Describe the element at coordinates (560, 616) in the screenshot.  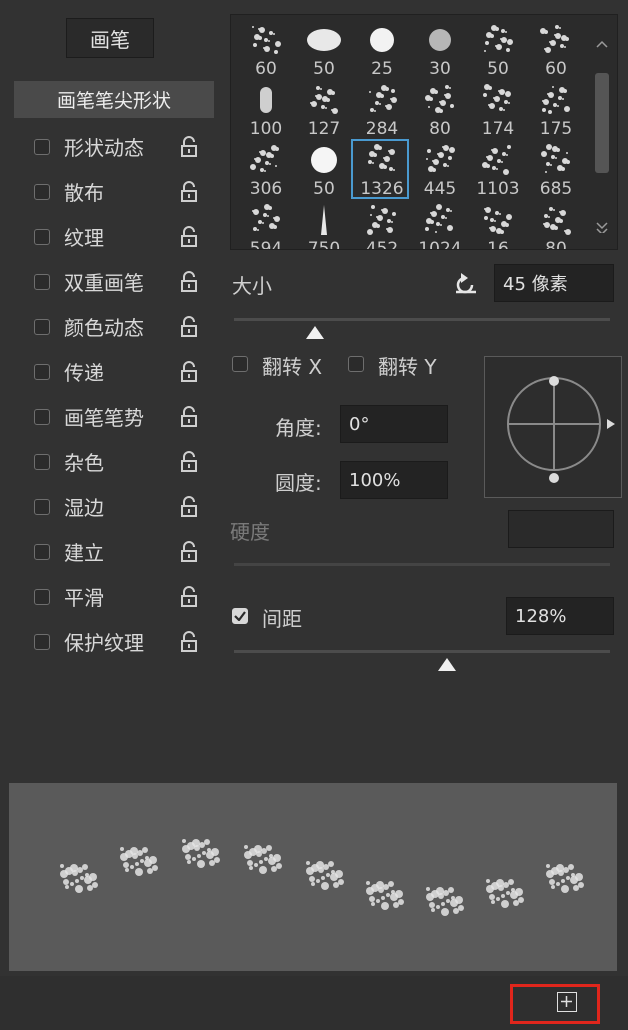
I see `spacing-input: 128%` at that location.